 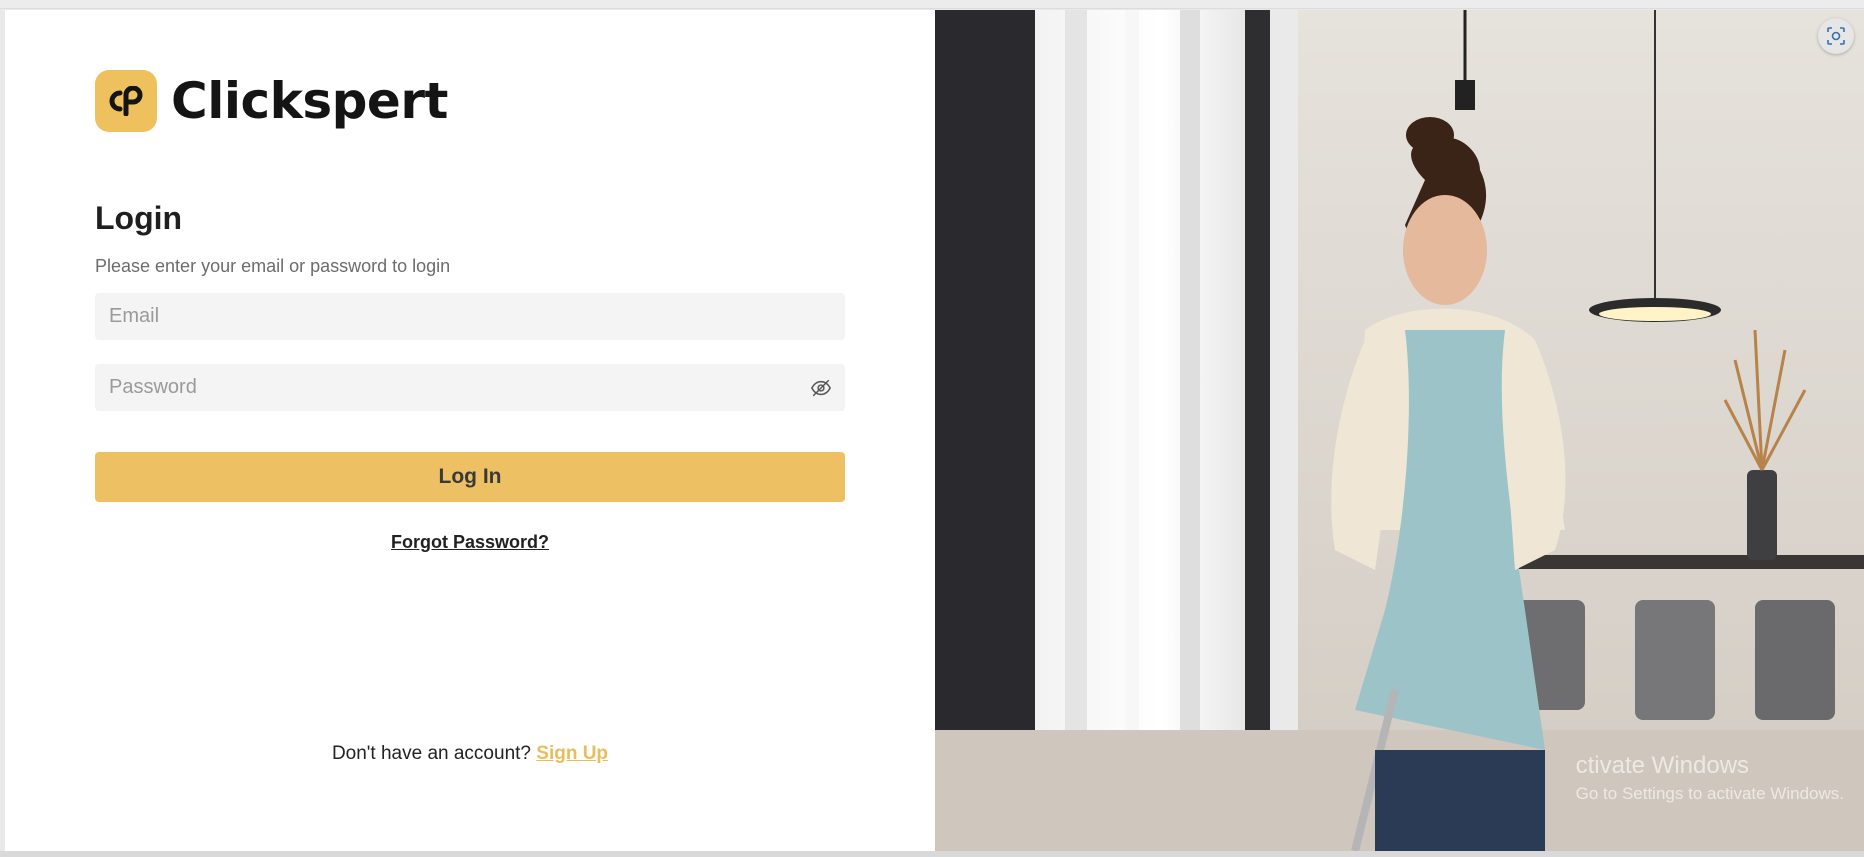 I want to click on forgot-password-link: Forgot Password?, so click(x=470, y=542).